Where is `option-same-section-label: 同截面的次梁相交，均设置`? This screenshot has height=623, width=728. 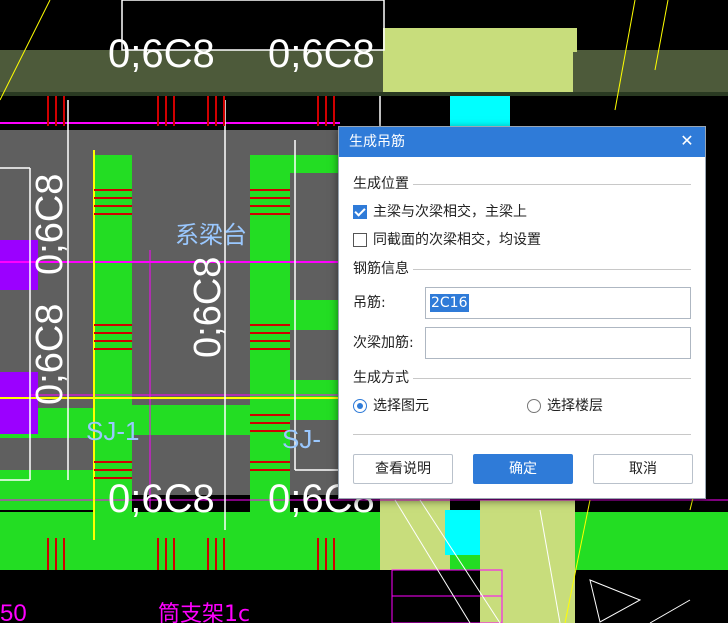
option-same-section-label: 同截面的次梁相交，均设置 is located at coordinates (457, 240).